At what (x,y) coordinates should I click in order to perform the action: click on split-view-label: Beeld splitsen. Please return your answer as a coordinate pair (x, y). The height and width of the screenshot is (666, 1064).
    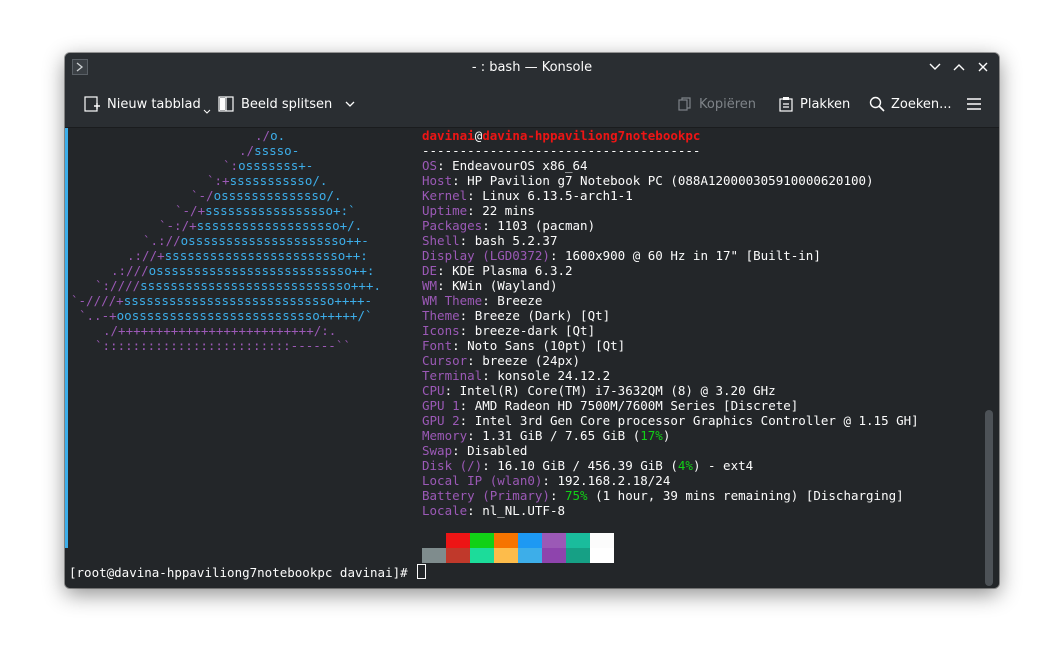
    Looking at the image, I should click on (287, 104).